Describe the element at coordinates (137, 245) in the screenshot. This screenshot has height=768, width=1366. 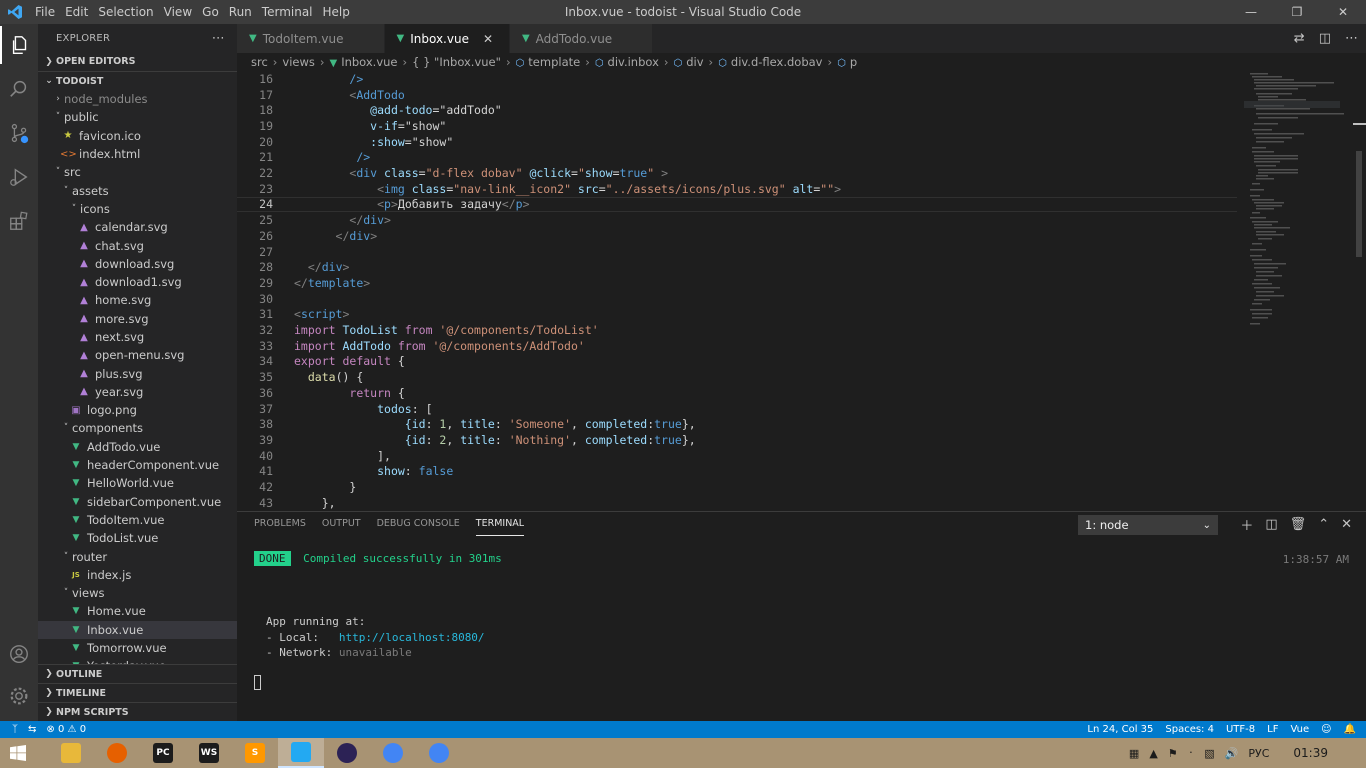
I see `file-tree-item: ▲ chat.svg` at that location.